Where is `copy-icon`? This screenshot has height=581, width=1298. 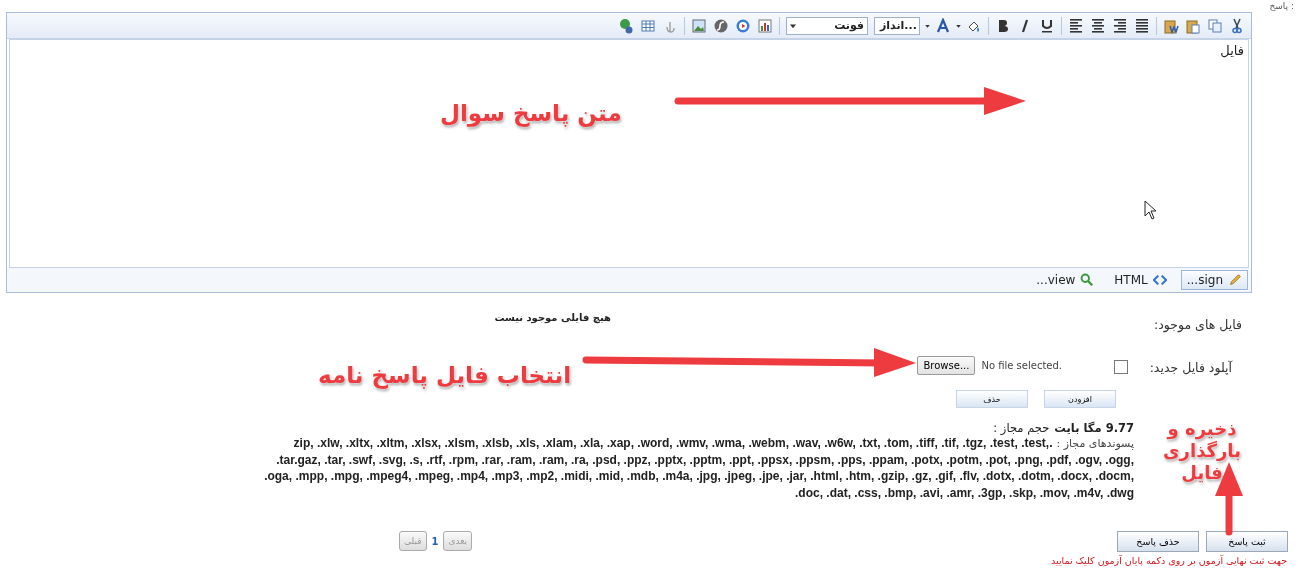 copy-icon is located at coordinates (1215, 25).